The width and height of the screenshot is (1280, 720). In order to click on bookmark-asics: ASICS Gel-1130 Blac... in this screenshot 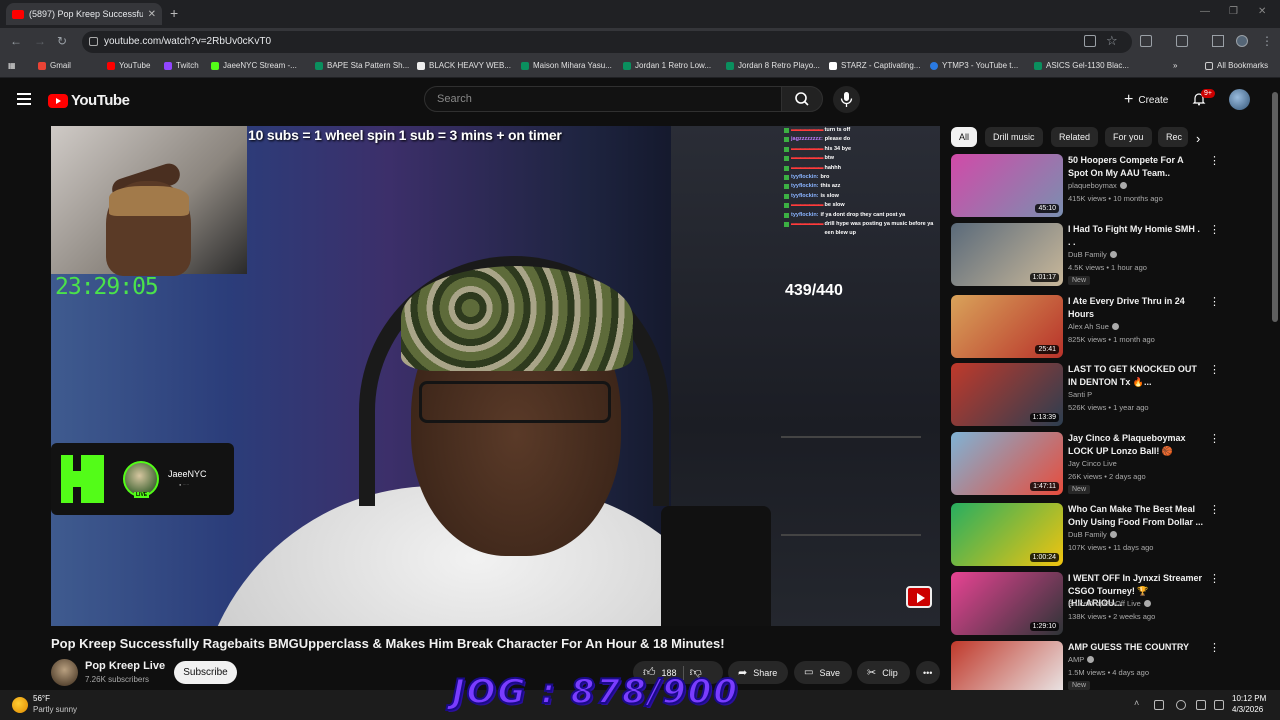, I will do `click(1081, 65)`.